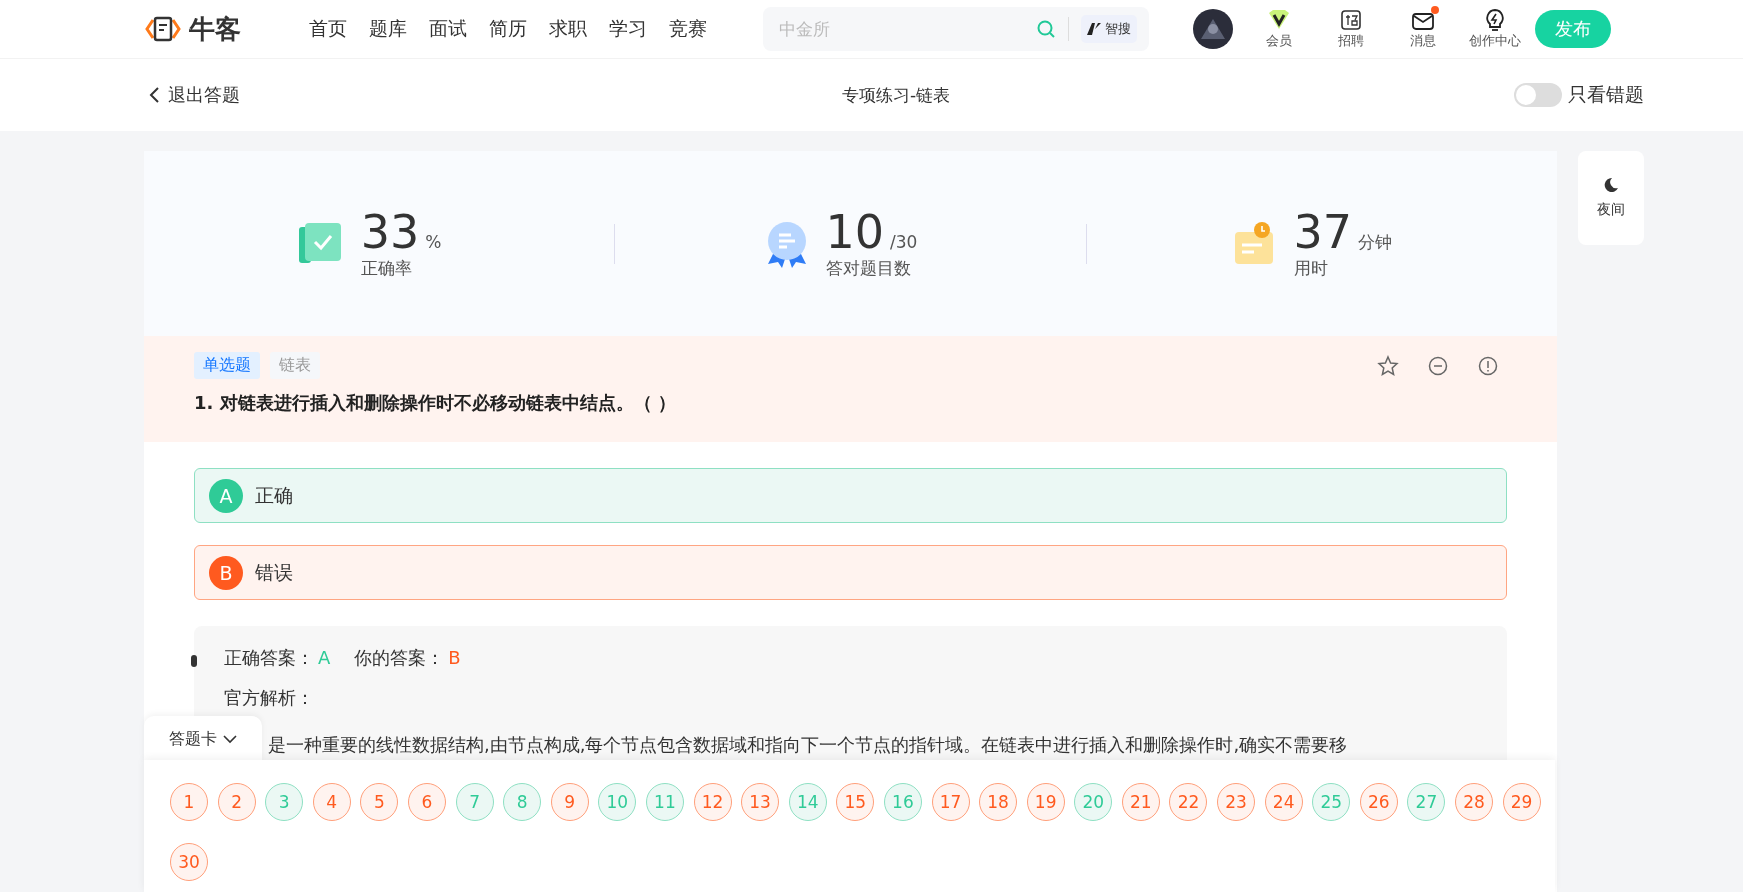 This screenshot has width=1743, height=892. What do you see at coordinates (288, 95) in the screenshot?
I see `back-link: 退出答题` at bounding box center [288, 95].